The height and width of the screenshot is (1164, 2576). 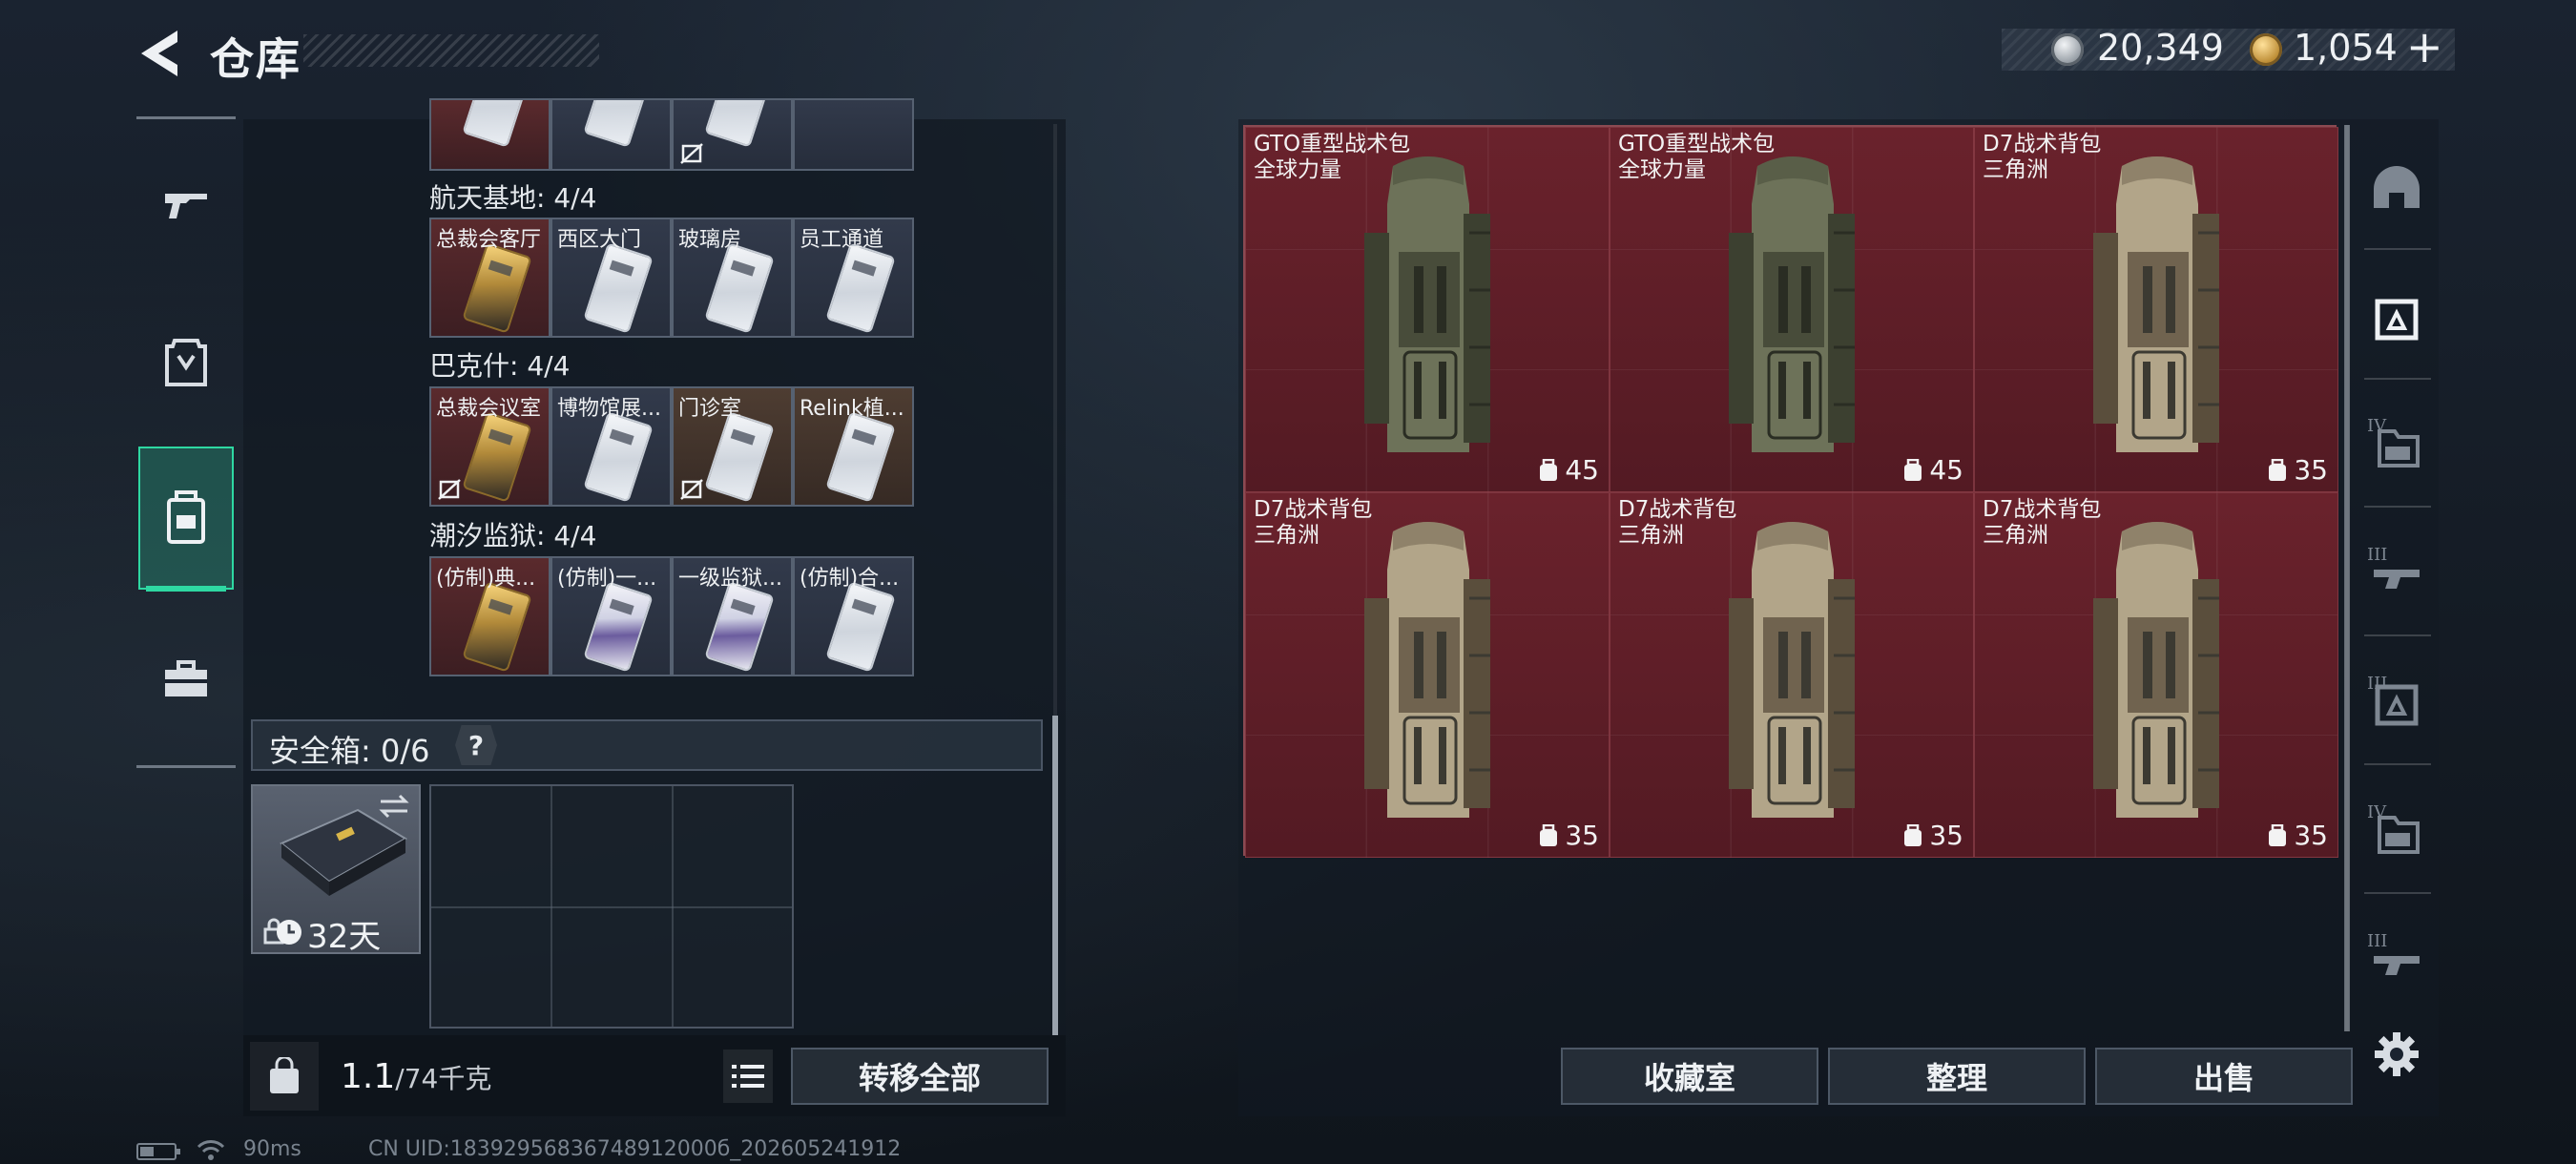 I want to click on filter-backpack-t4: IV, so click(x=2396, y=446).